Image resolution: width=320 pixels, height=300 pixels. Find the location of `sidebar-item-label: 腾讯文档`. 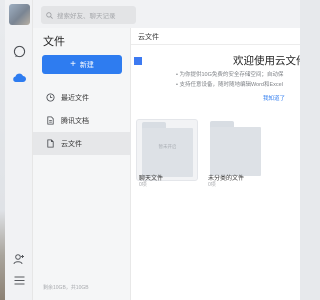

sidebar-item-label: 腾讯文档 is located at coordinates (75, 121).